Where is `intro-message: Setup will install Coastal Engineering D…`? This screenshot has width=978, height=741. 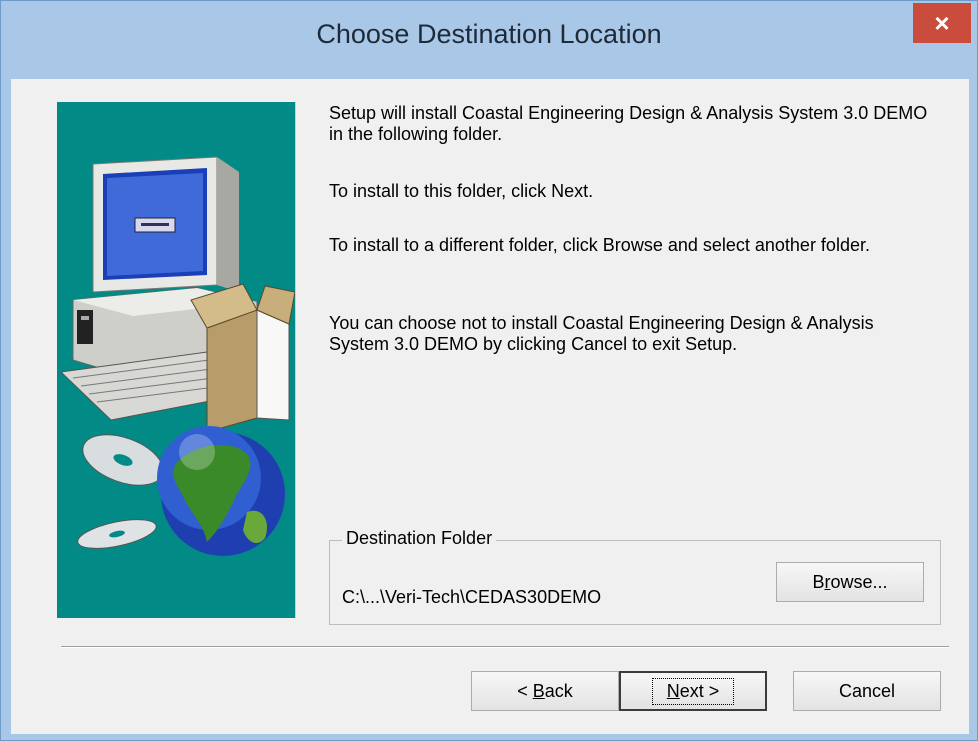
intro-message: Setup will install Coastal Engineering D… is located at coordinates (628, 123).